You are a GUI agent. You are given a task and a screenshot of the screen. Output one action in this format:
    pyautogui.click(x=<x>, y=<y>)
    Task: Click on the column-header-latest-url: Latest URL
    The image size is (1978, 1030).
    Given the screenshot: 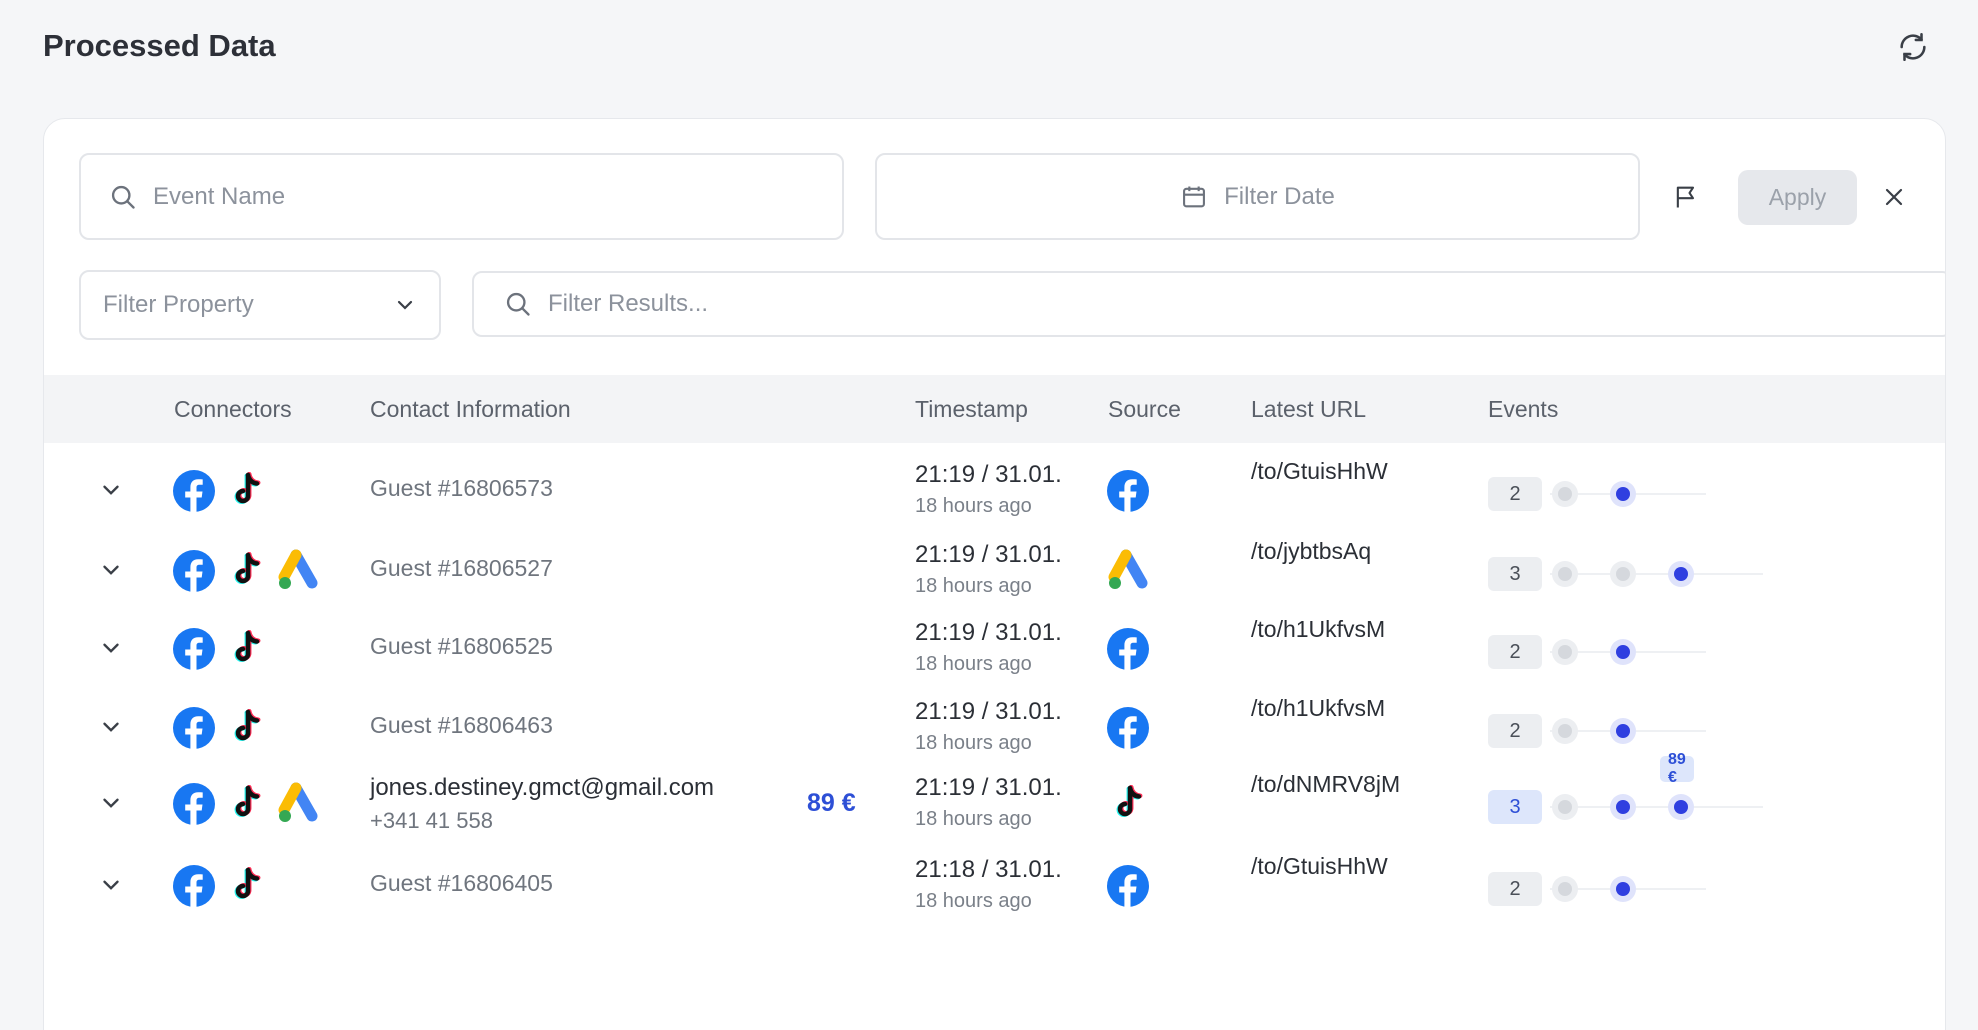 What is the action you would take?
    pyautogui.click(x=1309, y=409)
    